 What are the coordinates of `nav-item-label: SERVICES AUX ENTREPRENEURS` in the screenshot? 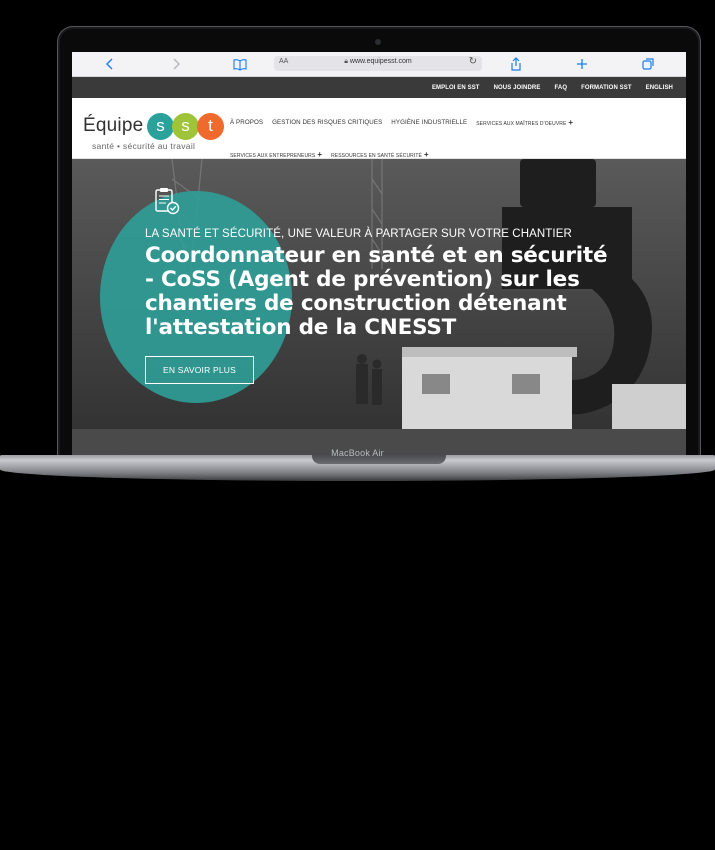 It's located at (273, 155).